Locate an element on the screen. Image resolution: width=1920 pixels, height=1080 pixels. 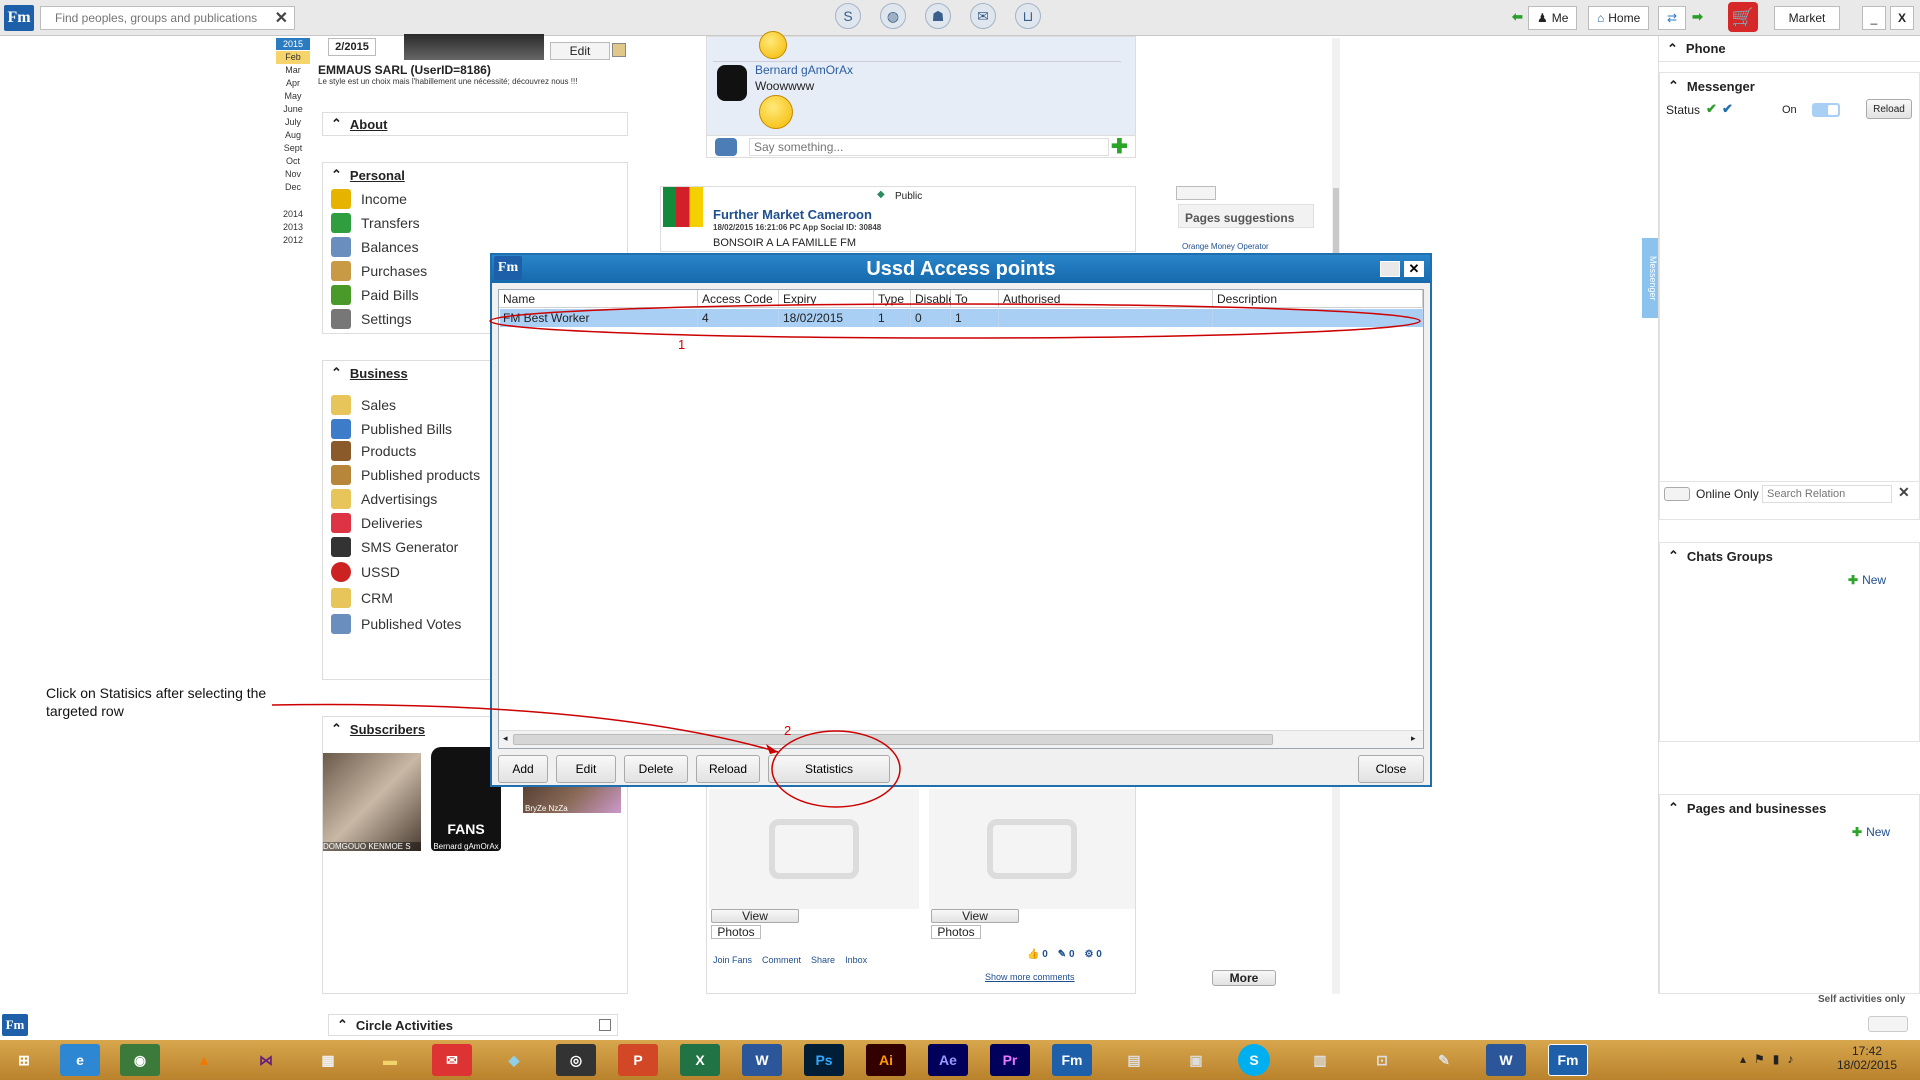
new-page-button: ✚ New is located at coordinates (1871, 832).